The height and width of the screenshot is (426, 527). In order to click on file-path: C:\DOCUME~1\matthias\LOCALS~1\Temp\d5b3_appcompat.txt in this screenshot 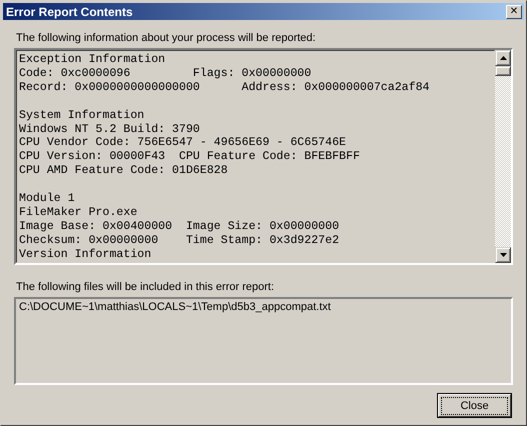, I will do `click(175, 307)`.